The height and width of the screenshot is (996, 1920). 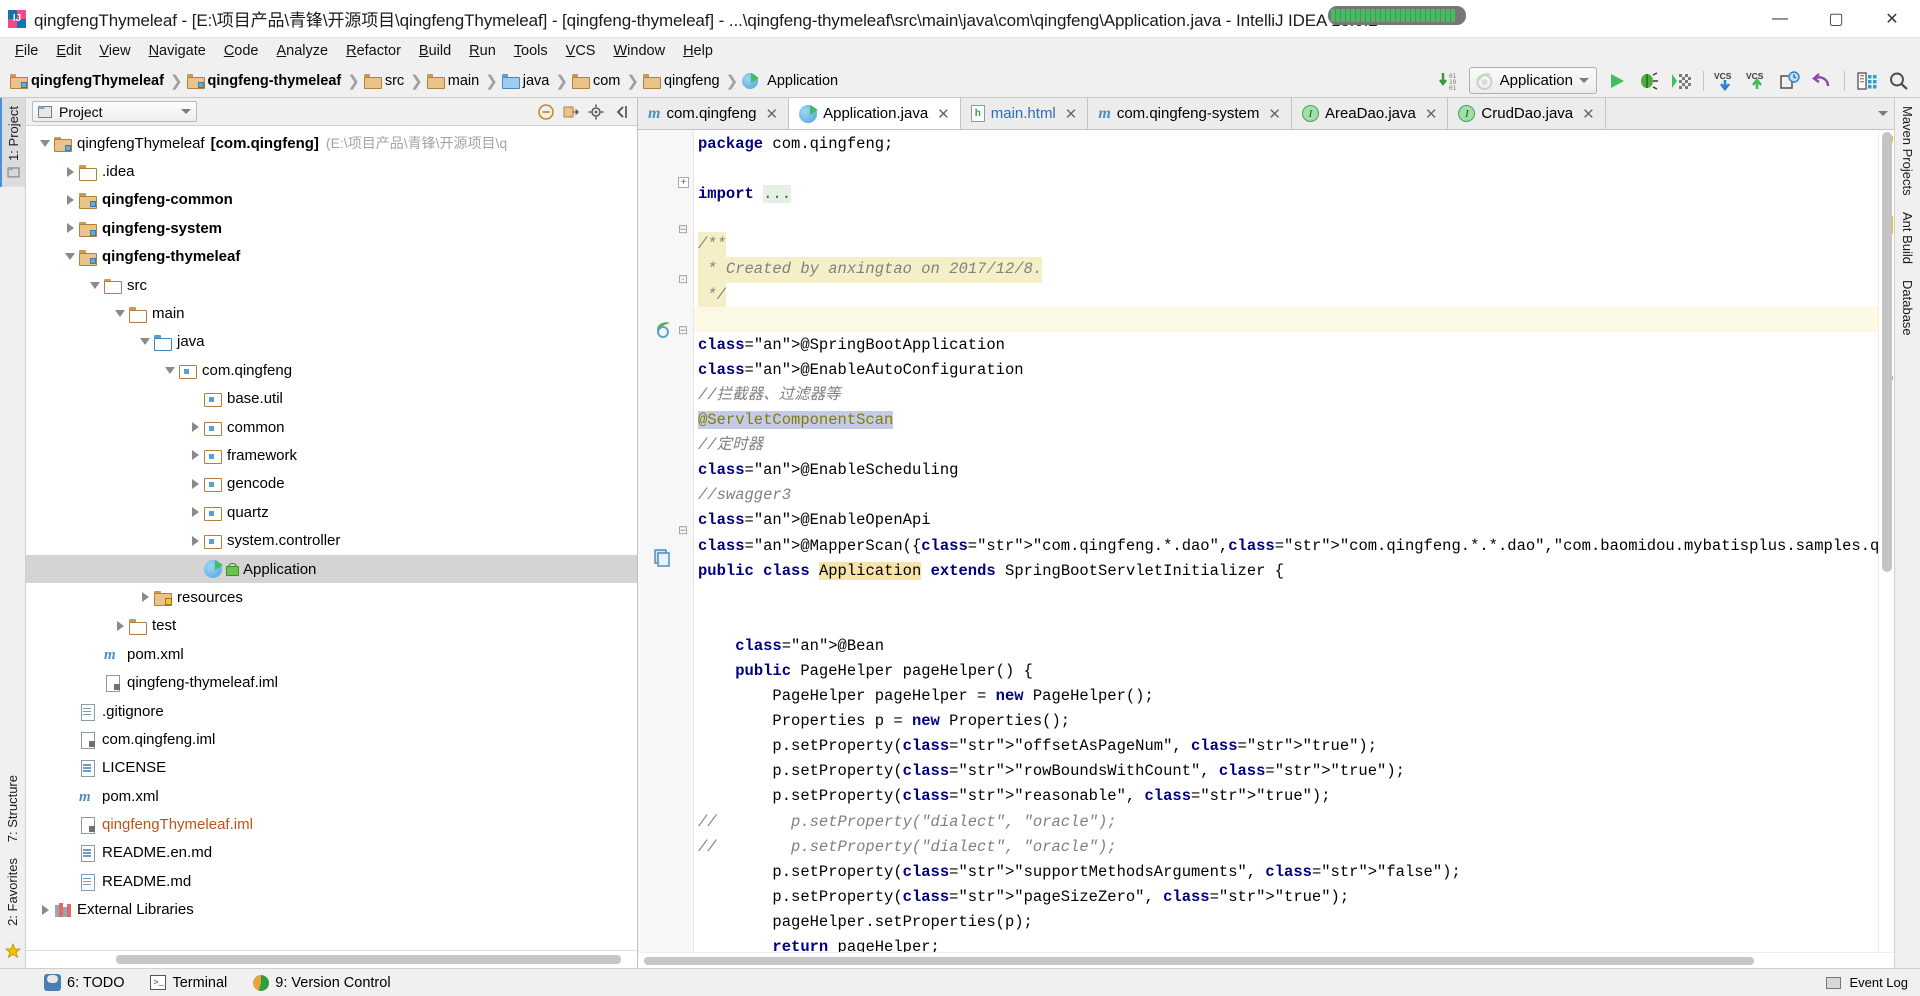 What do you see at coordinates (12, 142) in the screenshot?
I see `sidebar-item-project: 1: Project` at bounding box center [12, 142].